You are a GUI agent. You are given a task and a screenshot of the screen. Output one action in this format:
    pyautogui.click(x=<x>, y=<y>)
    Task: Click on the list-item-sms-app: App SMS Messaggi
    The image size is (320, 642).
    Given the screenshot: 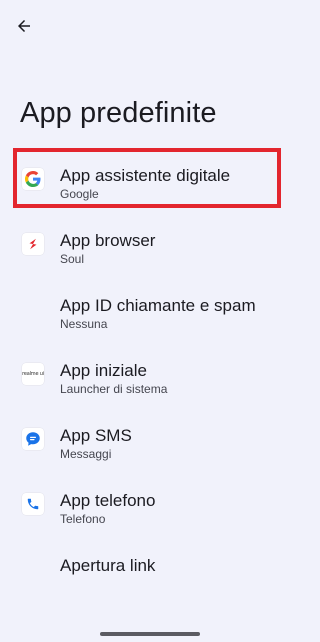 What is the action you would take?
    pyautogui.click(x=150, y=439)
    